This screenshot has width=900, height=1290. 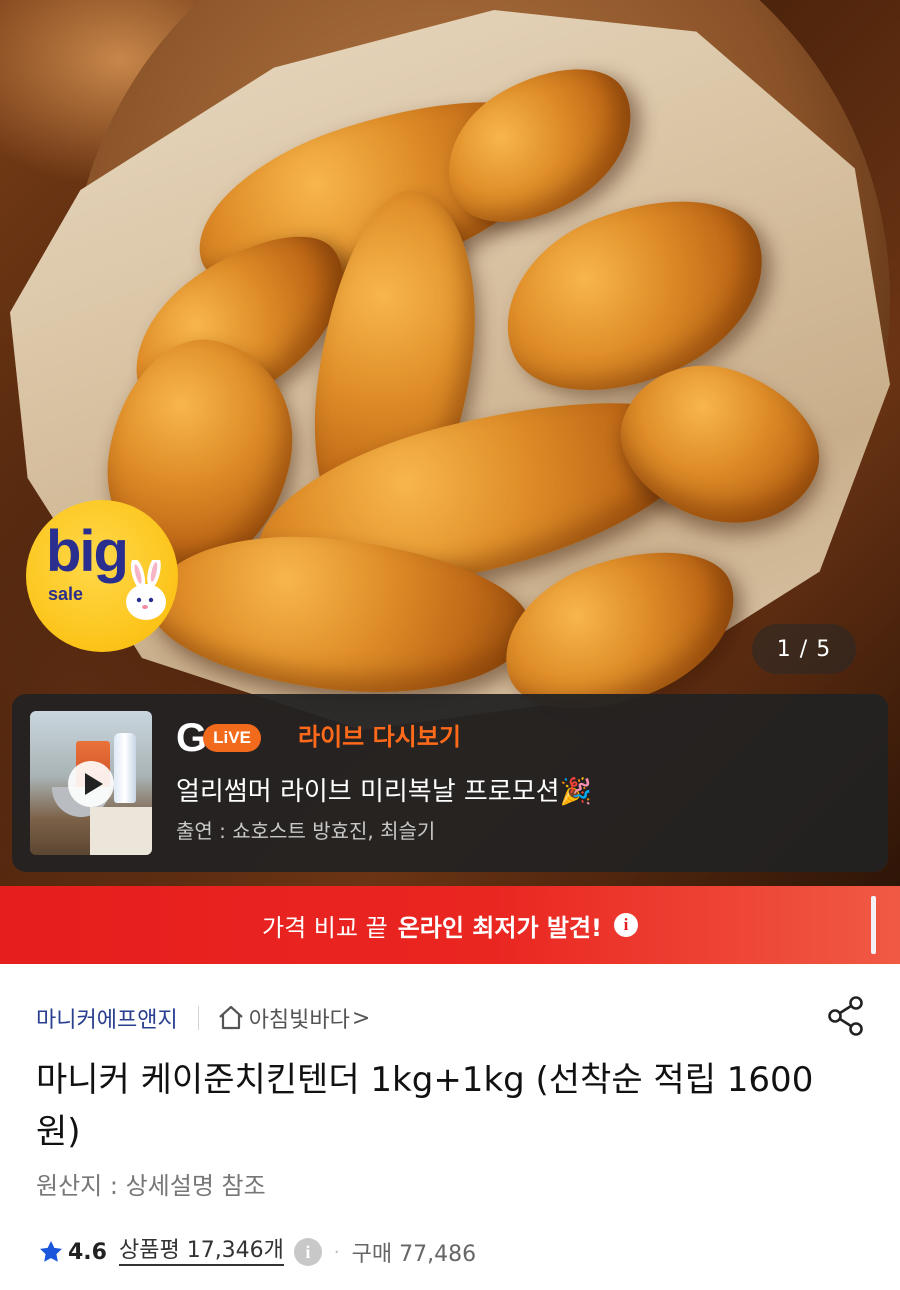 What do you see at coordinates (361, 1018) in the screenshot?
I see `chevron-right-icon: >` at bounding box center [361, 1018].